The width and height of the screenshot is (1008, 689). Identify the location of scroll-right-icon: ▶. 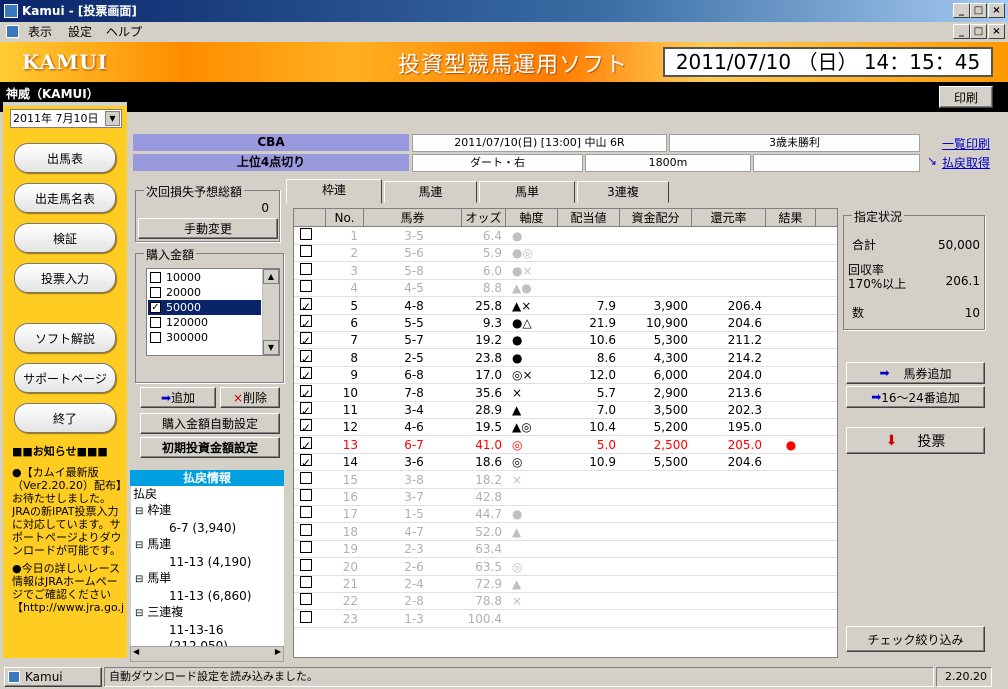
(278, 651).